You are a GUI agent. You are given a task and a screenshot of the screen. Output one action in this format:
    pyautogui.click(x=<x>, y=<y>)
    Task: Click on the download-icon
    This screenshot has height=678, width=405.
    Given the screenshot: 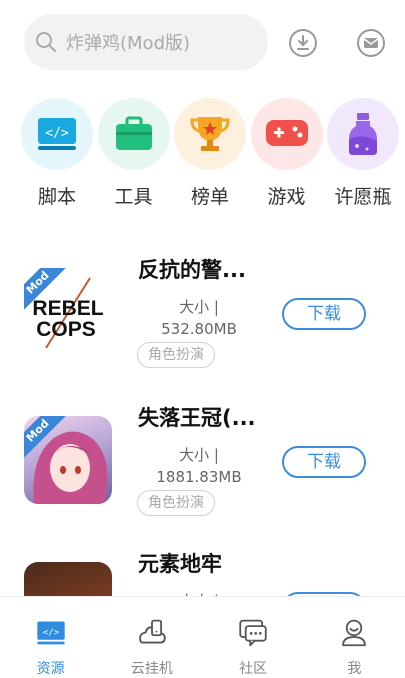 What is the action you would take?
    pyautogui.click(x=303, y=43)
    